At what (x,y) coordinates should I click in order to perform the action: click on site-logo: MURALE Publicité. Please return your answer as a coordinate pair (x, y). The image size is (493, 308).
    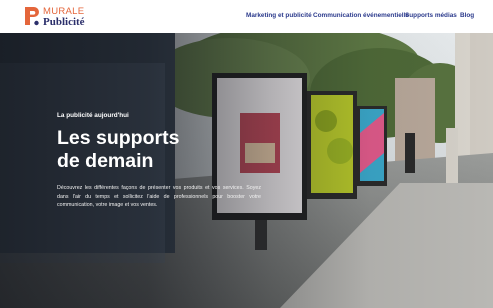
    Looking at the image, I should click on (58, 16).